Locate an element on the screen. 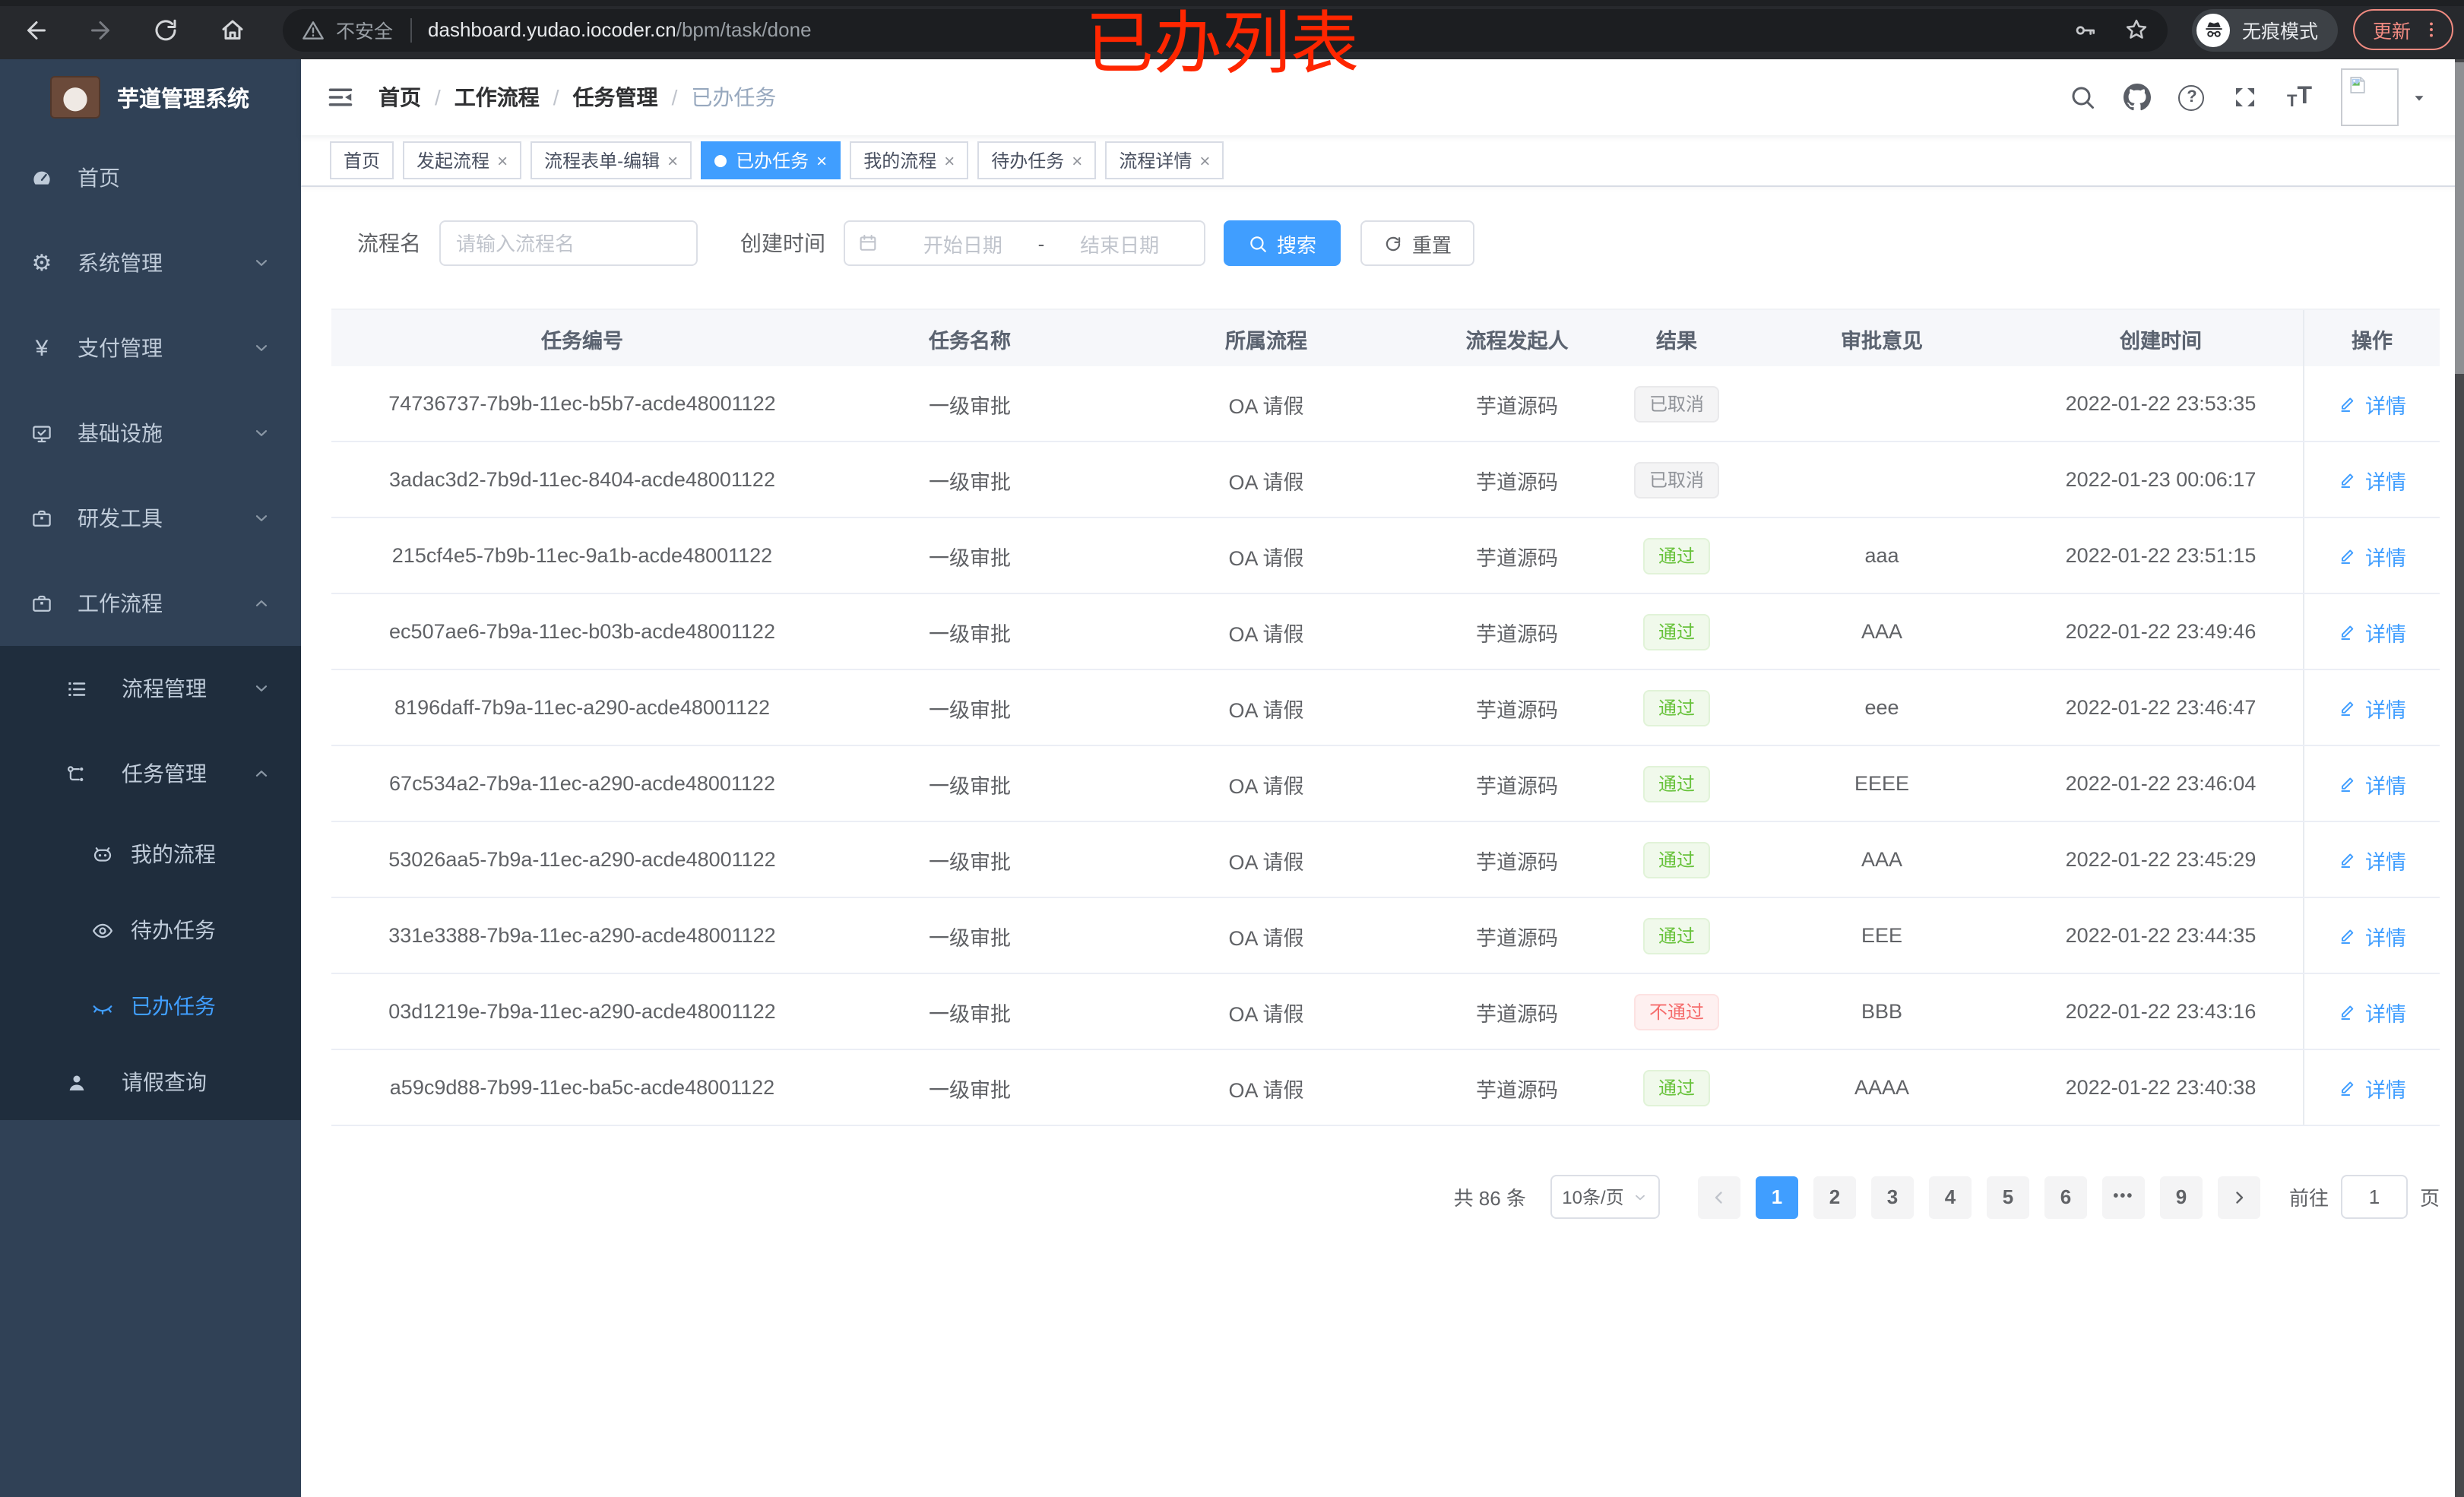 The width and height of the screenshot is (2464, 1497). page-size-select: 10条/页 is located at coordinates (1605, 1197).